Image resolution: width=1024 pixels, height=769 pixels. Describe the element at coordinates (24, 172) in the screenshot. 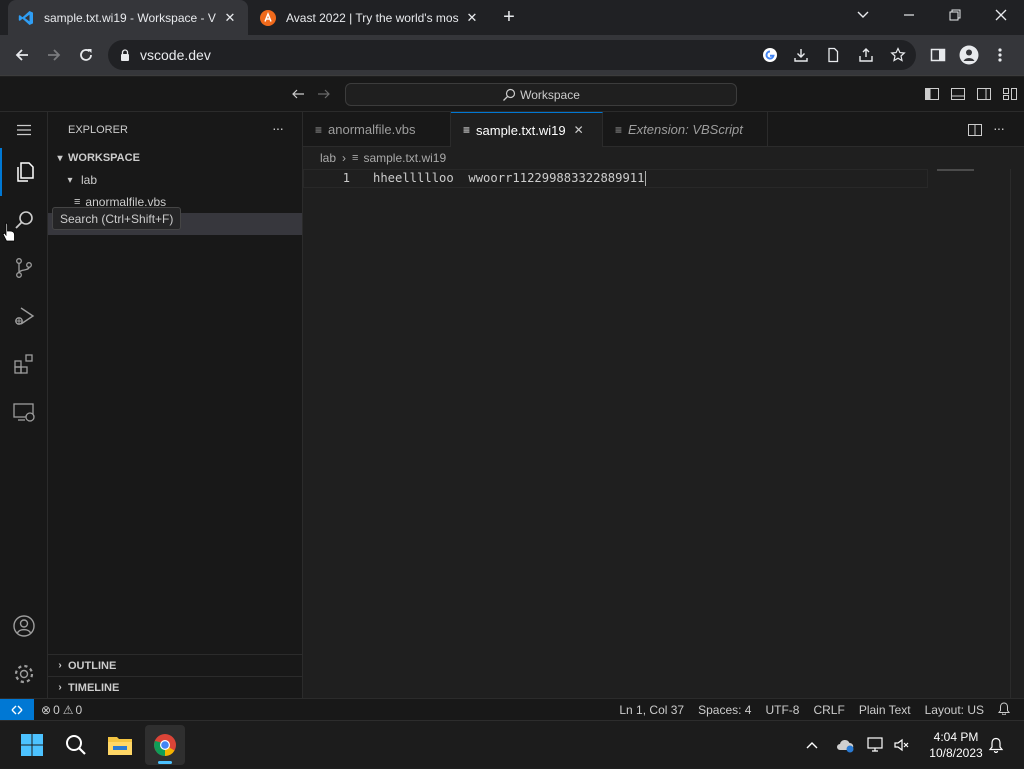

I see `activity-explorer` at that location.